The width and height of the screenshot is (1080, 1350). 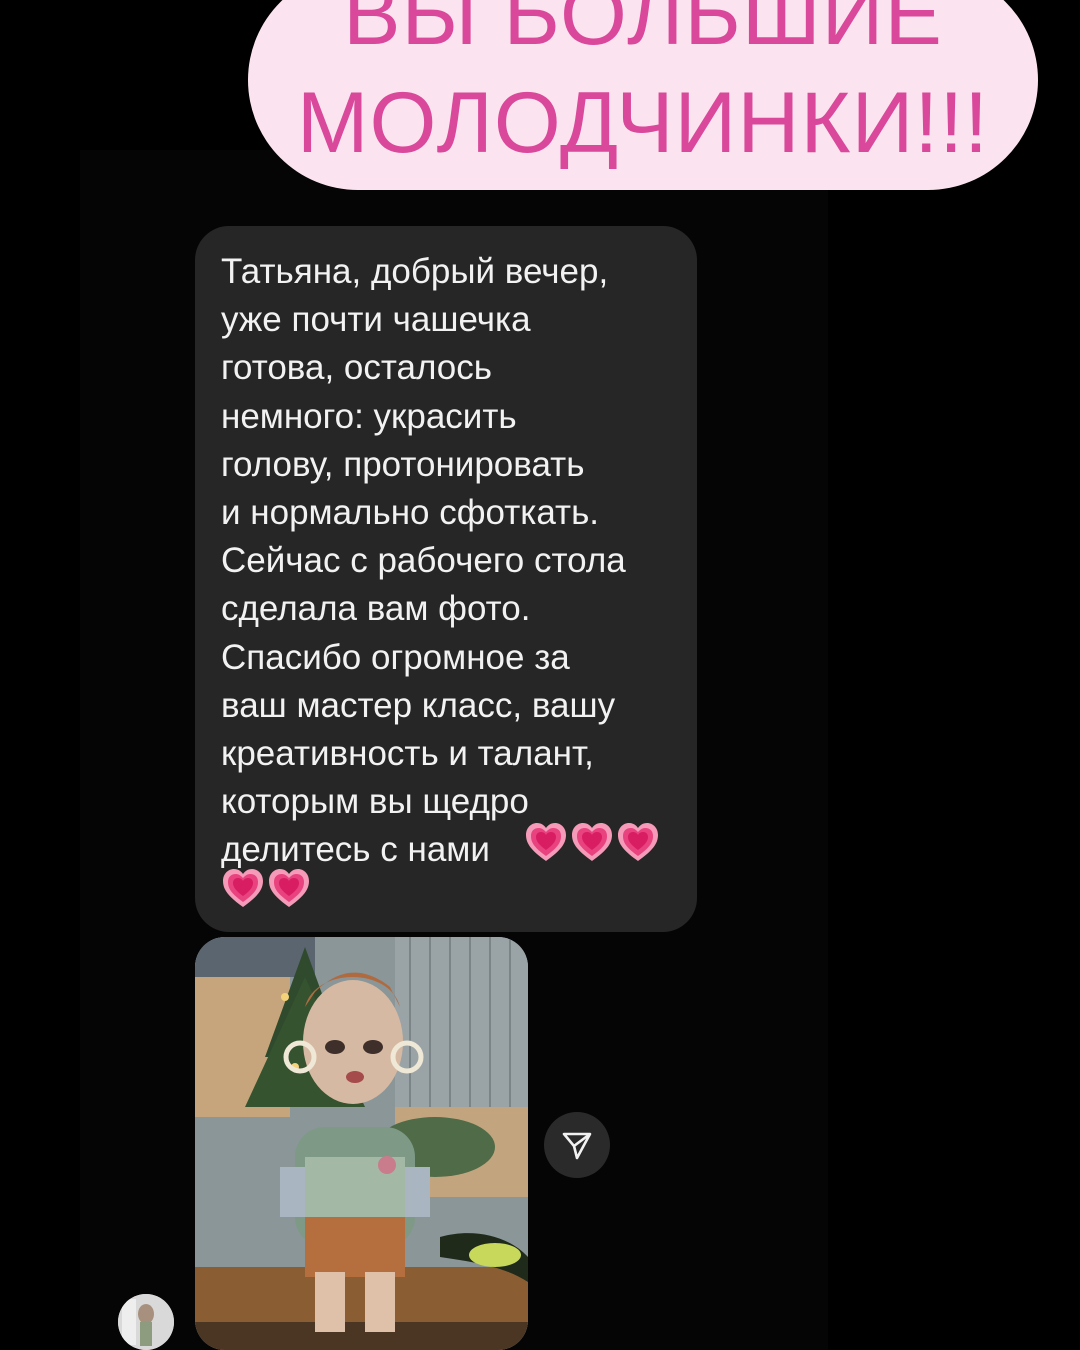 I want to click on doll-photo-illustration, so click(x=361, y=1143).